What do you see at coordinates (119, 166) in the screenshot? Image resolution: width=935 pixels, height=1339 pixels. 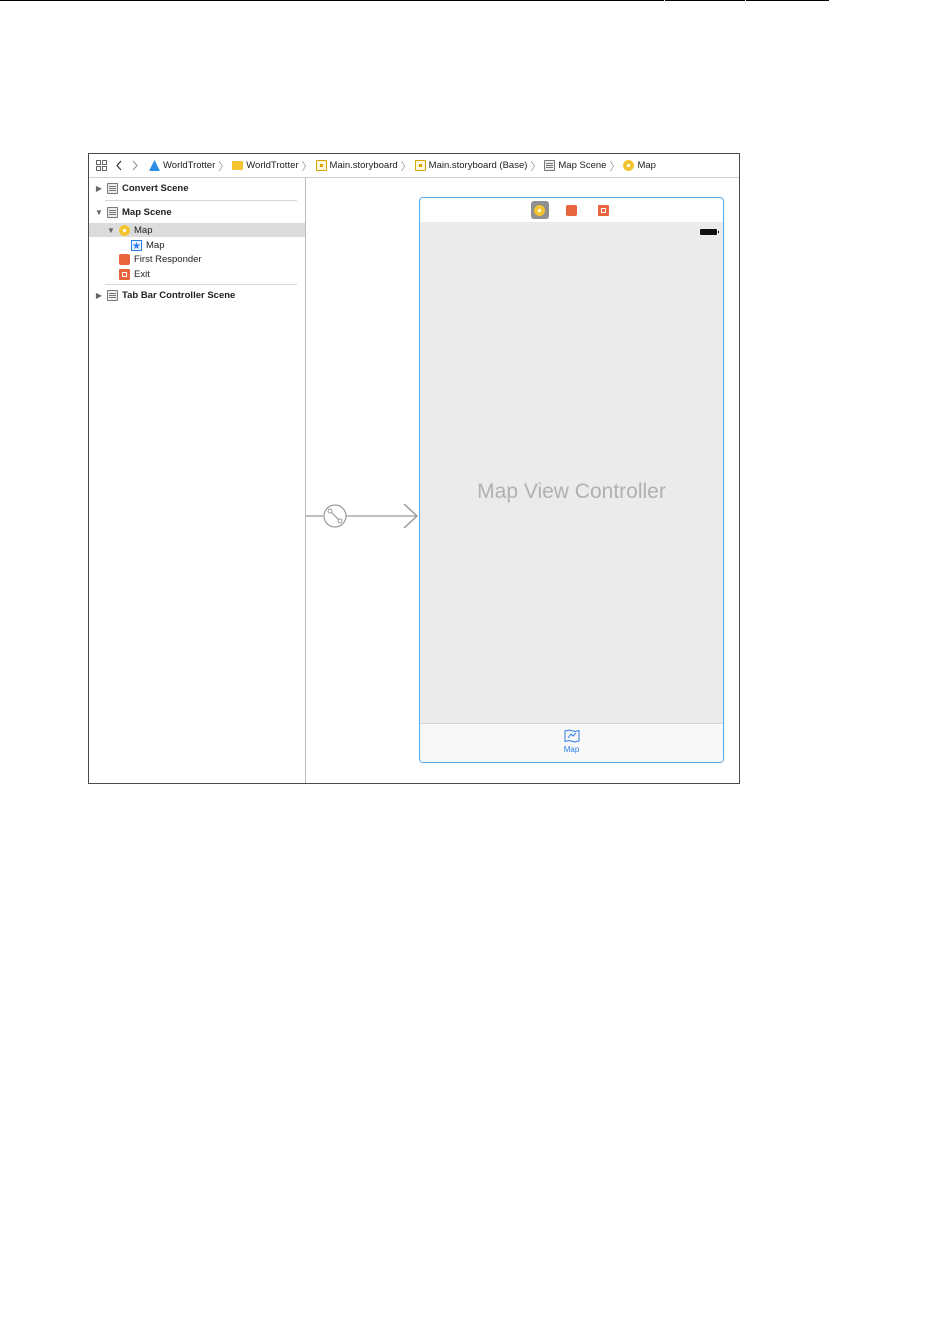 I see `back-chevron-icon` at bounding box center [119, 166].